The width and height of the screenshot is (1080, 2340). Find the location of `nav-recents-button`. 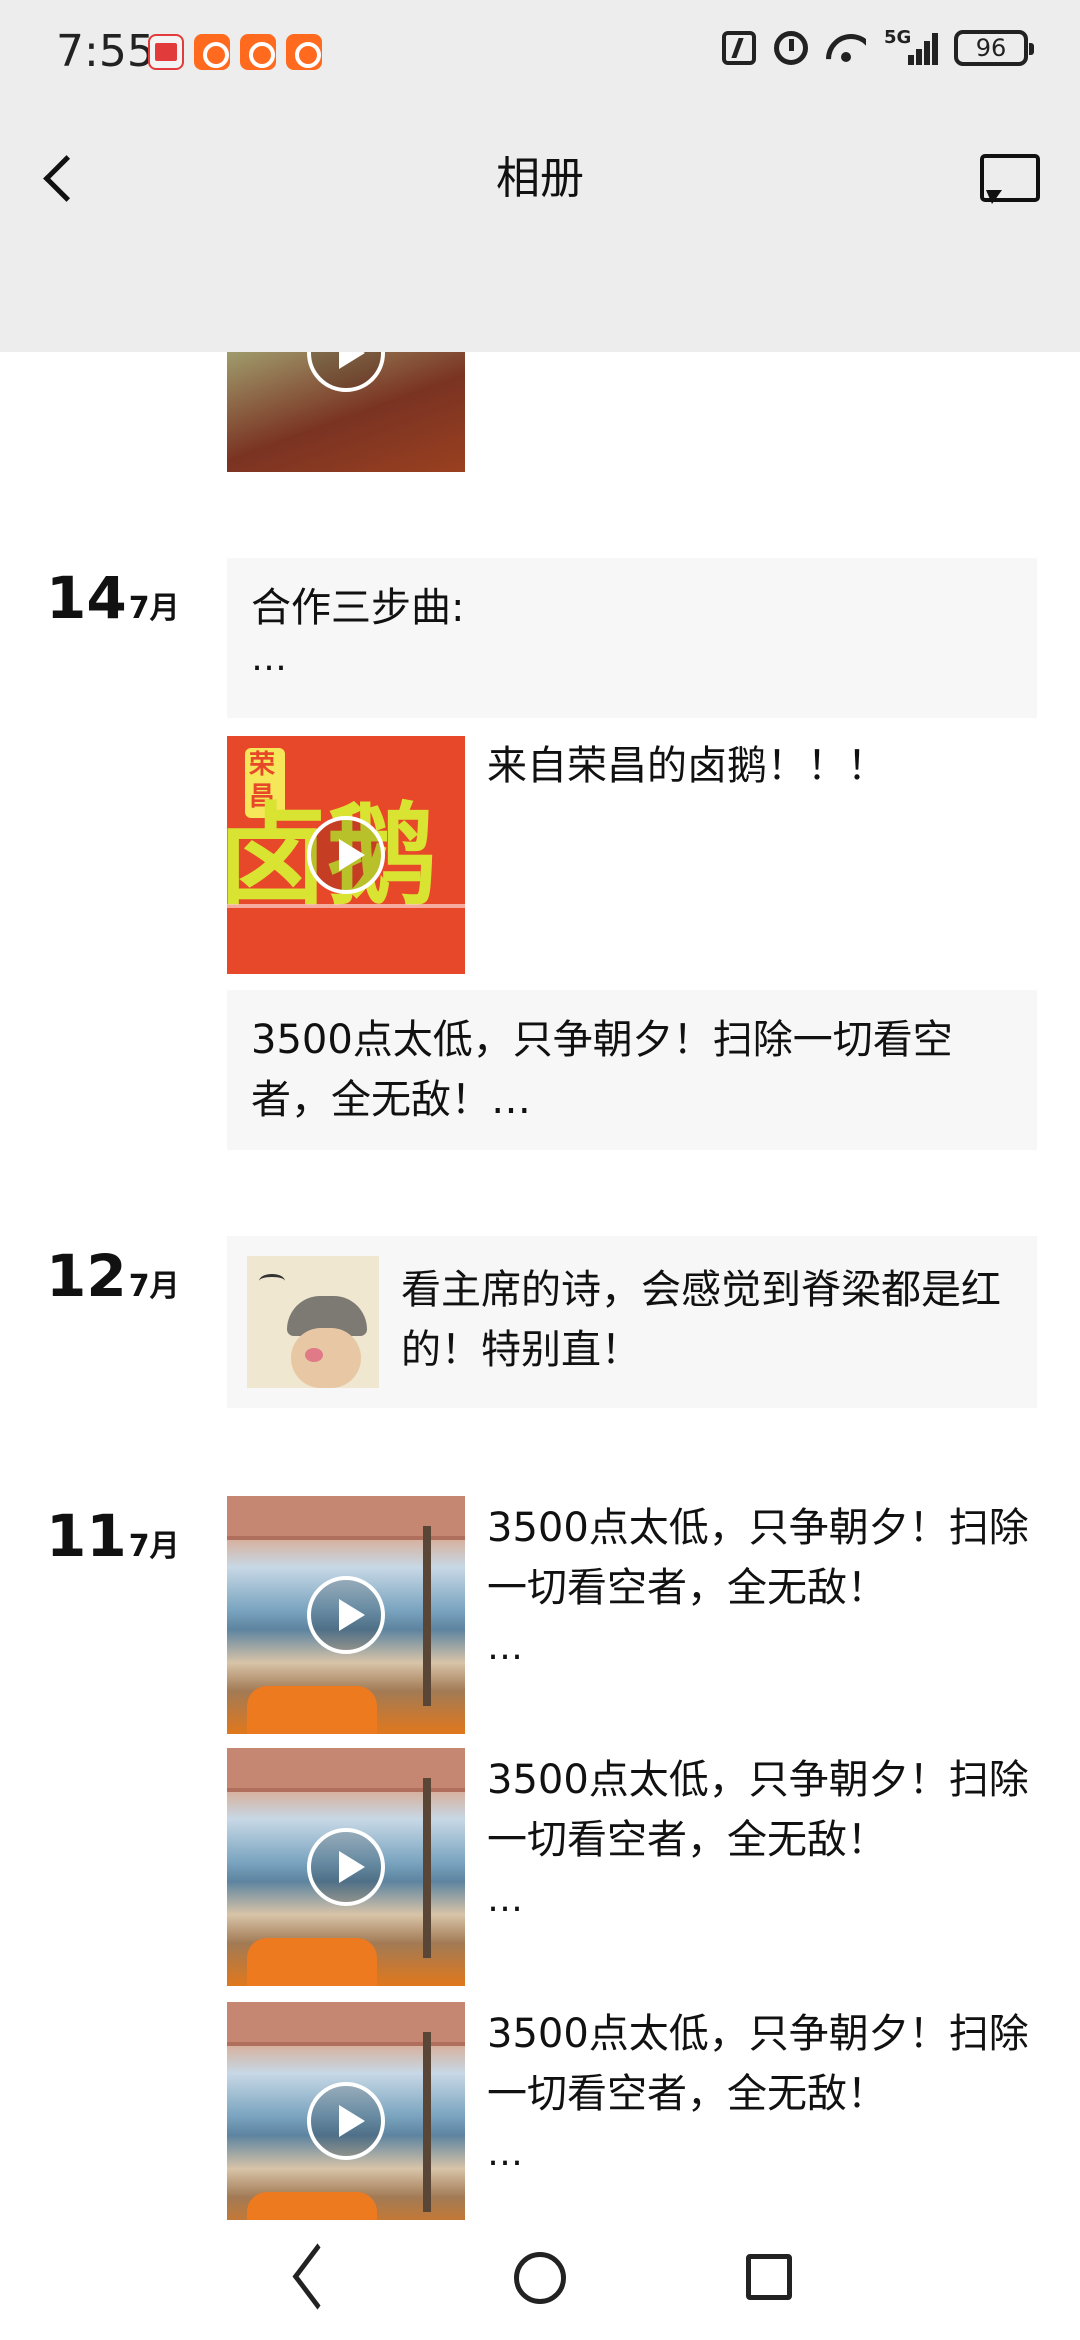

nav-recents-button is located at coordinates (769, 2277).